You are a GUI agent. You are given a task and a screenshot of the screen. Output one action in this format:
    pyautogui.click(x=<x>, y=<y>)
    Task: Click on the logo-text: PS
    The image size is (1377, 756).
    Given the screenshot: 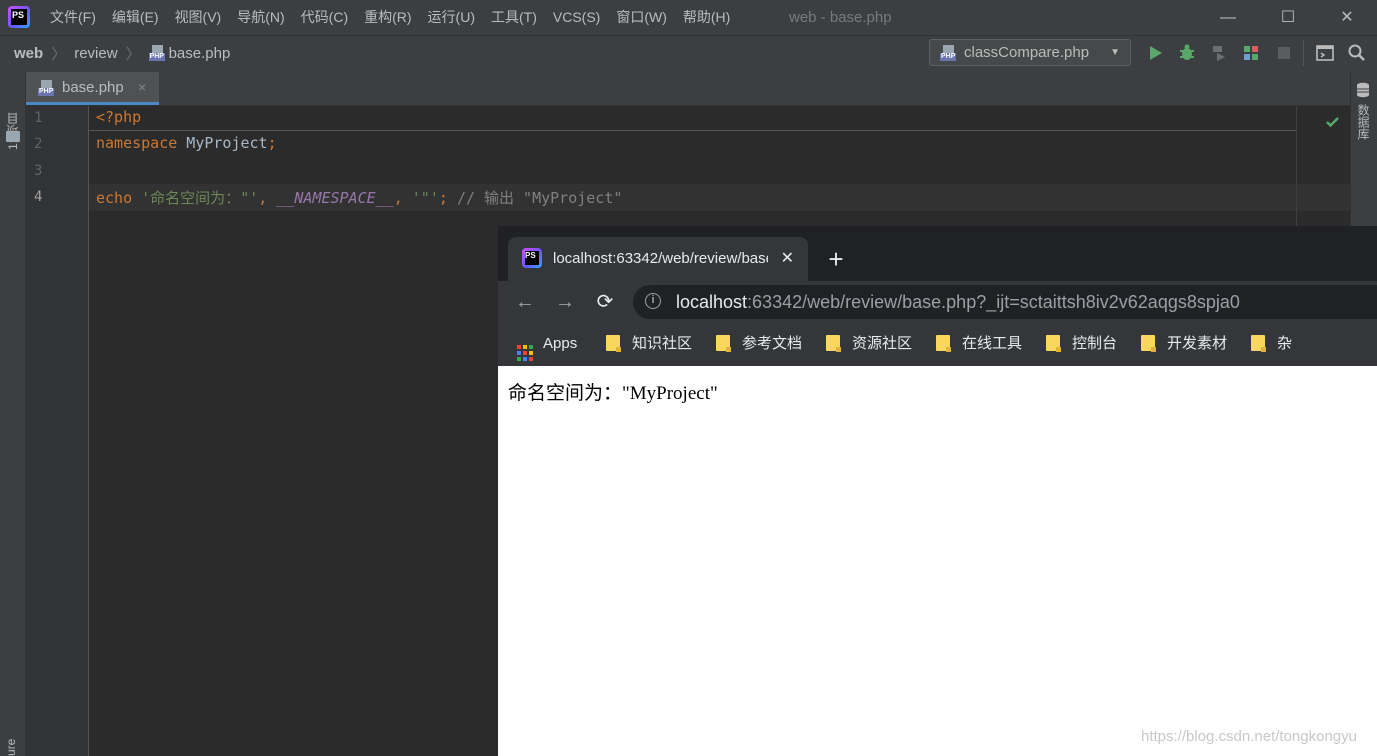 What is the action you would take?
    pyautogui.click(x=19, y=17)
    